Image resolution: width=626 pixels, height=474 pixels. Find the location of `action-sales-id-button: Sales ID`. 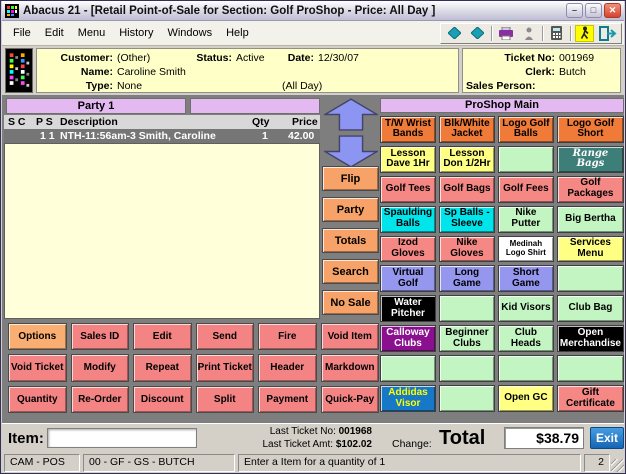

action-sales-id-button: Sales ID is located at coordinates (99, 337).